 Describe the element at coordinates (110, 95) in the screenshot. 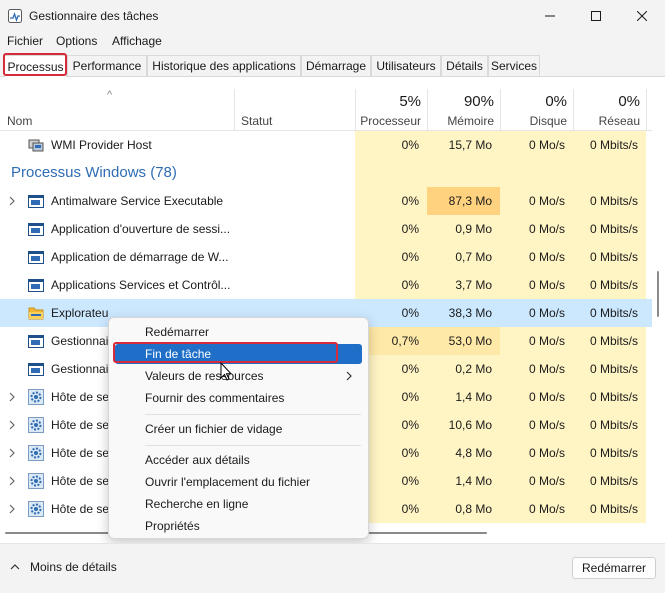

I see `sort-ascending-icon: ^` at that location.